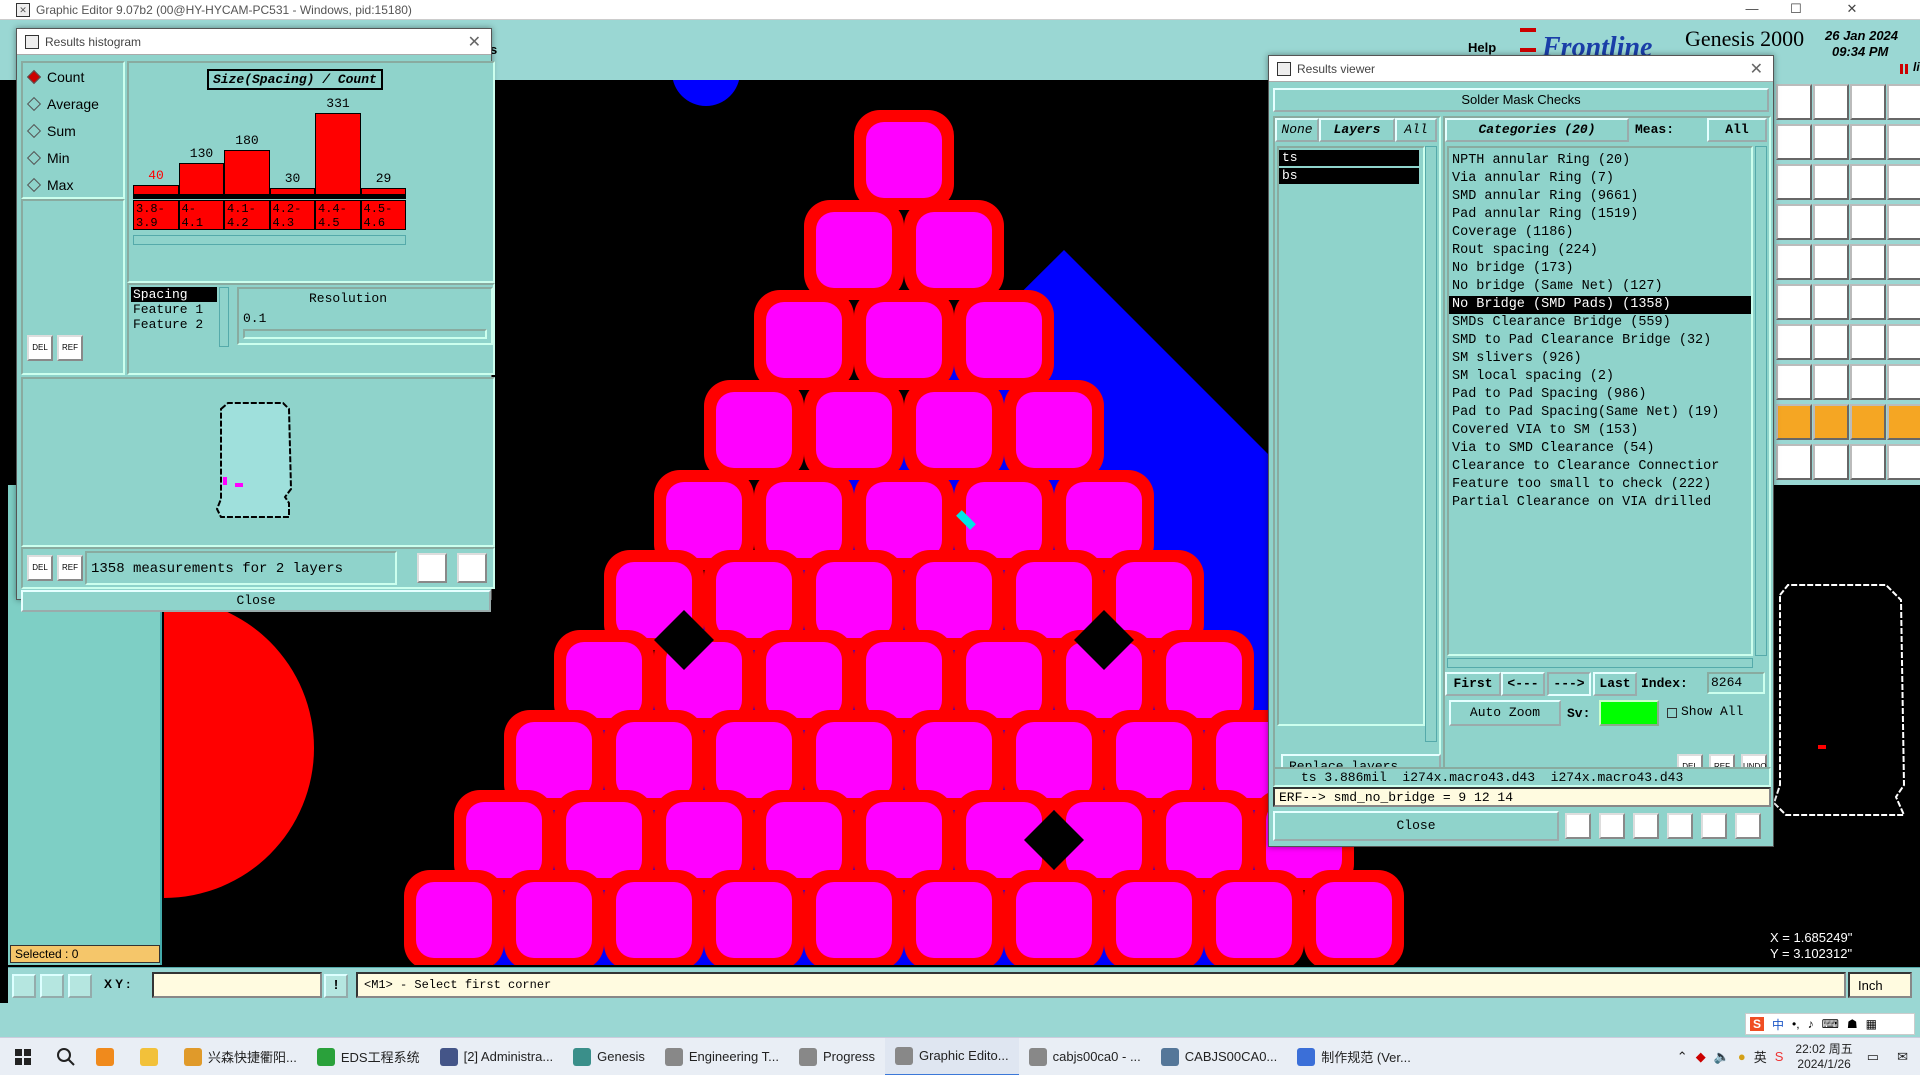 Image resolution: width=1920 pixels, height=1075 pixels. I want to click on desktop-icon: ▭, so click(1873, 1056).